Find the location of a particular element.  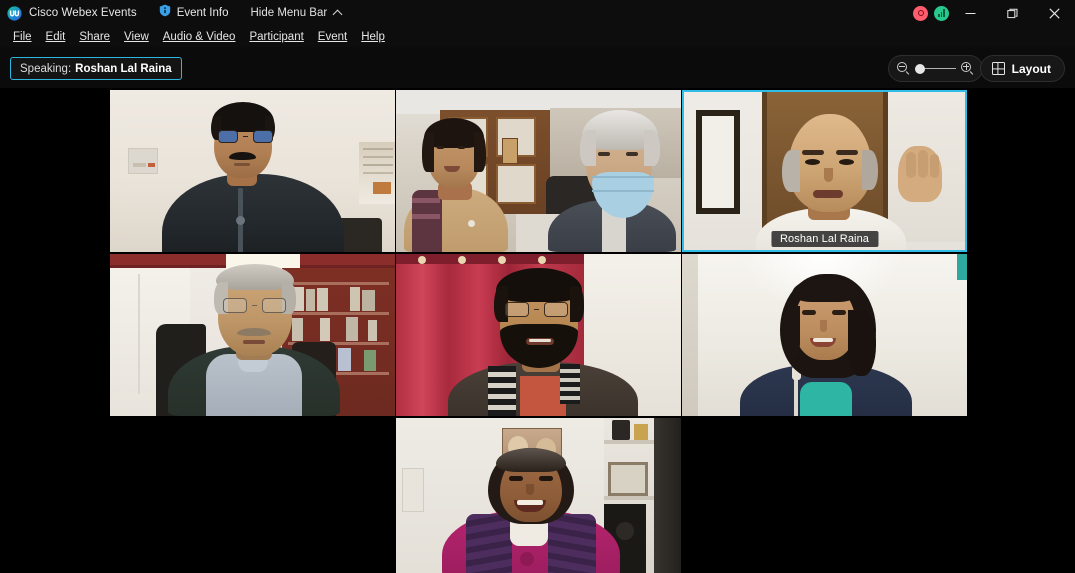

event-info-label: Event Info is located at coordinates (202, 13).